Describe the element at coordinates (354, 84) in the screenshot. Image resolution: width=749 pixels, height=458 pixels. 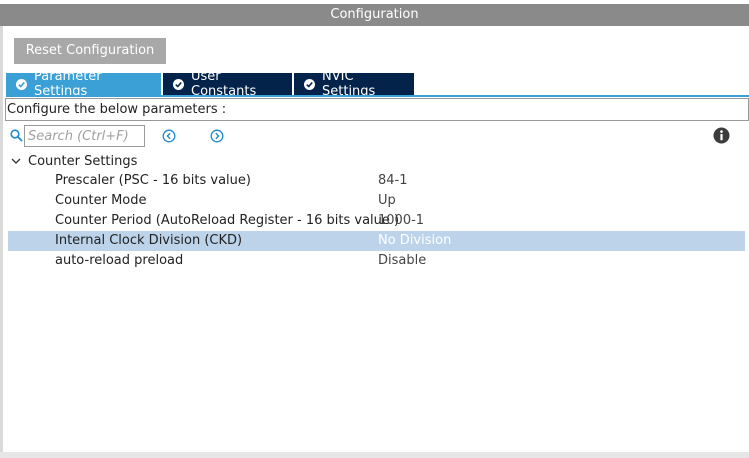
I see `tab-nvic-settings: NVIC Settings` at that location.